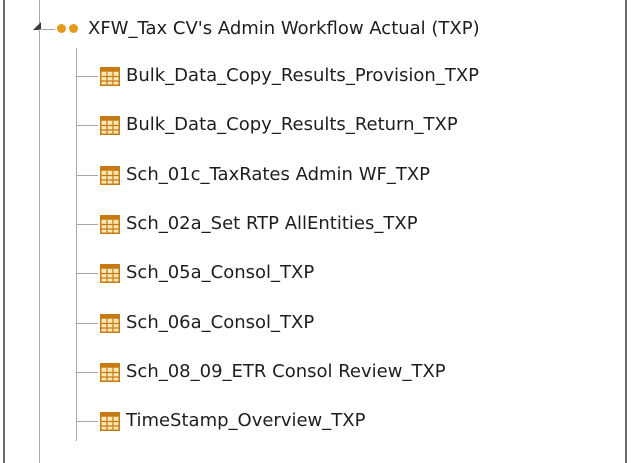  I want to click on tree-child-label: Bulk_Data_Copy_Results_Return_TXP, so click(292, 125).